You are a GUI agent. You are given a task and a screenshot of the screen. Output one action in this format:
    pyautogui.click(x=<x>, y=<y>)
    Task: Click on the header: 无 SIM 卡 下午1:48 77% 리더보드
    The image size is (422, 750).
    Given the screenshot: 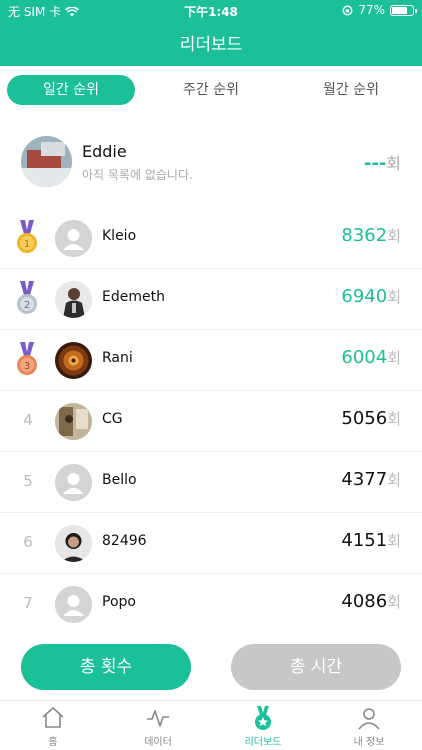 What is the action you would take?
    pyautogui.click(x=211, y=33)
    